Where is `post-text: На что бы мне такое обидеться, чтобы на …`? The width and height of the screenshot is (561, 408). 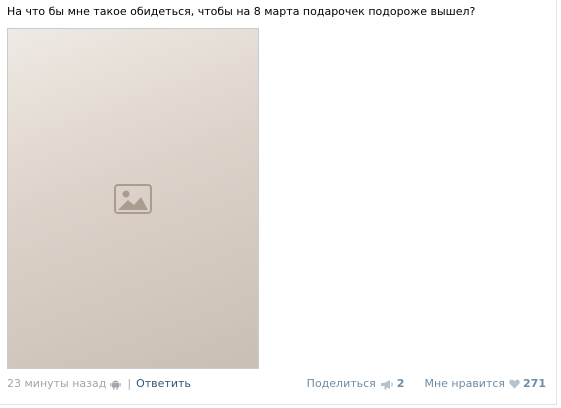
post-text: На что бы мне такое обидеться, чтобы на … is located at coordinates (241, 11).